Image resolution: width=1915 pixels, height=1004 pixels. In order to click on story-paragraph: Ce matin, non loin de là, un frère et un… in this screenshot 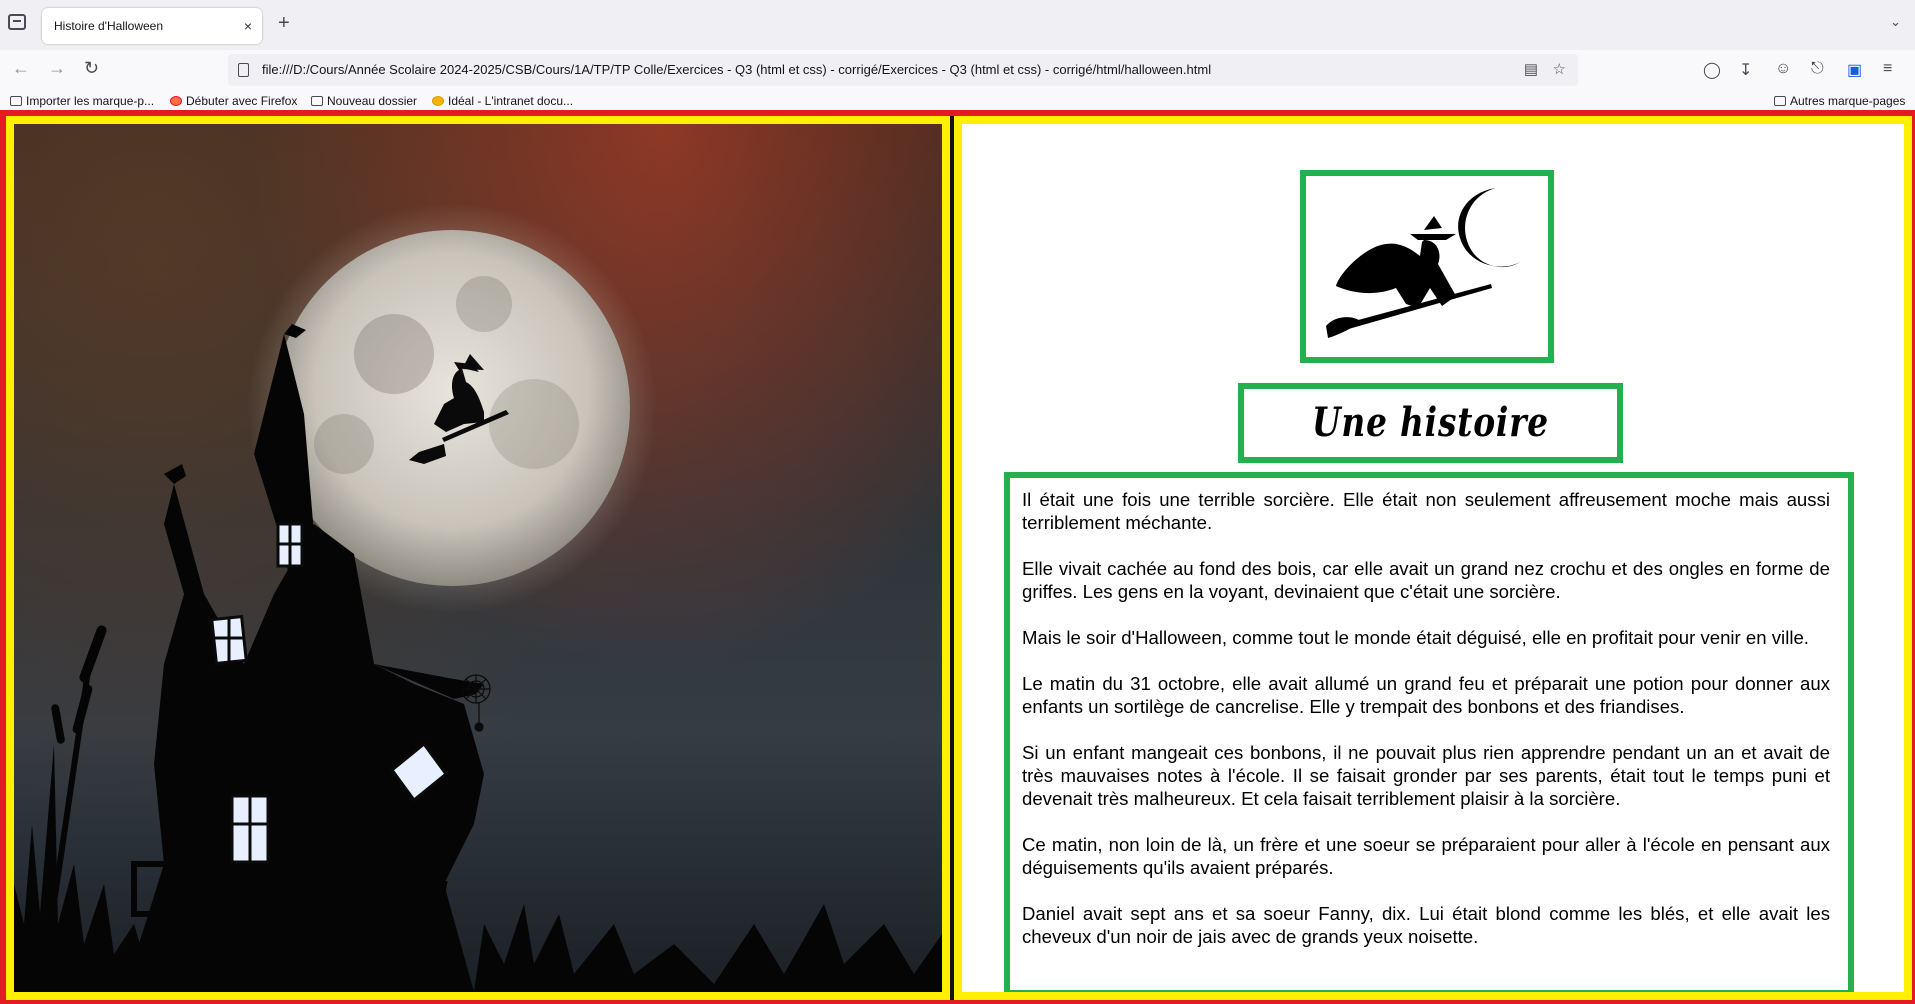, I will do `click(1426, 856)`.